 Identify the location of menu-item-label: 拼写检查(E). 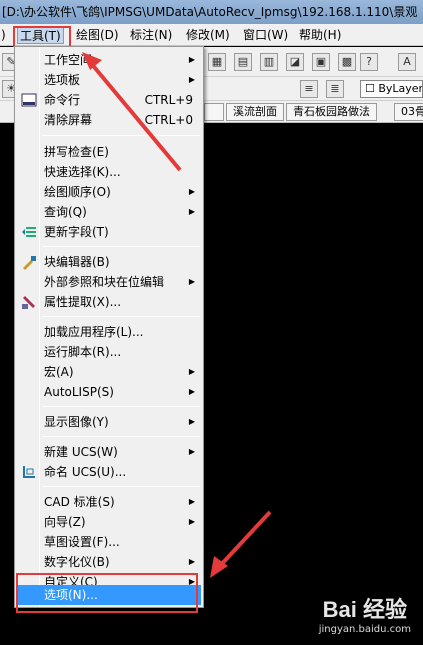
(76, 152).